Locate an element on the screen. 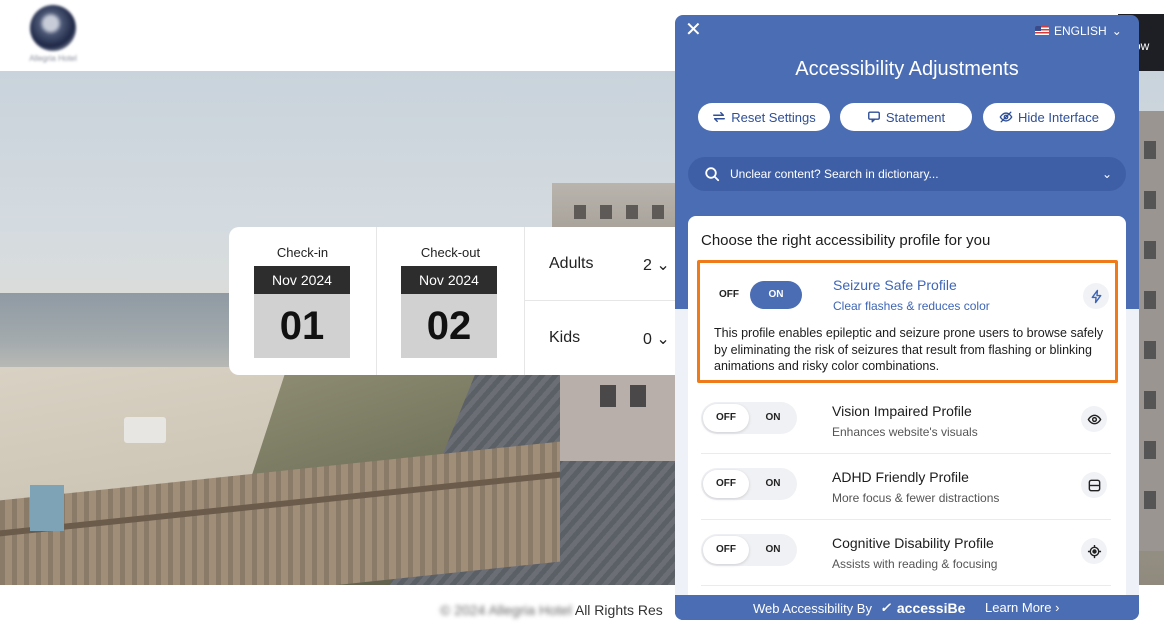  reset-settings-button: Reset Settings is located at coordinates (764, 117).